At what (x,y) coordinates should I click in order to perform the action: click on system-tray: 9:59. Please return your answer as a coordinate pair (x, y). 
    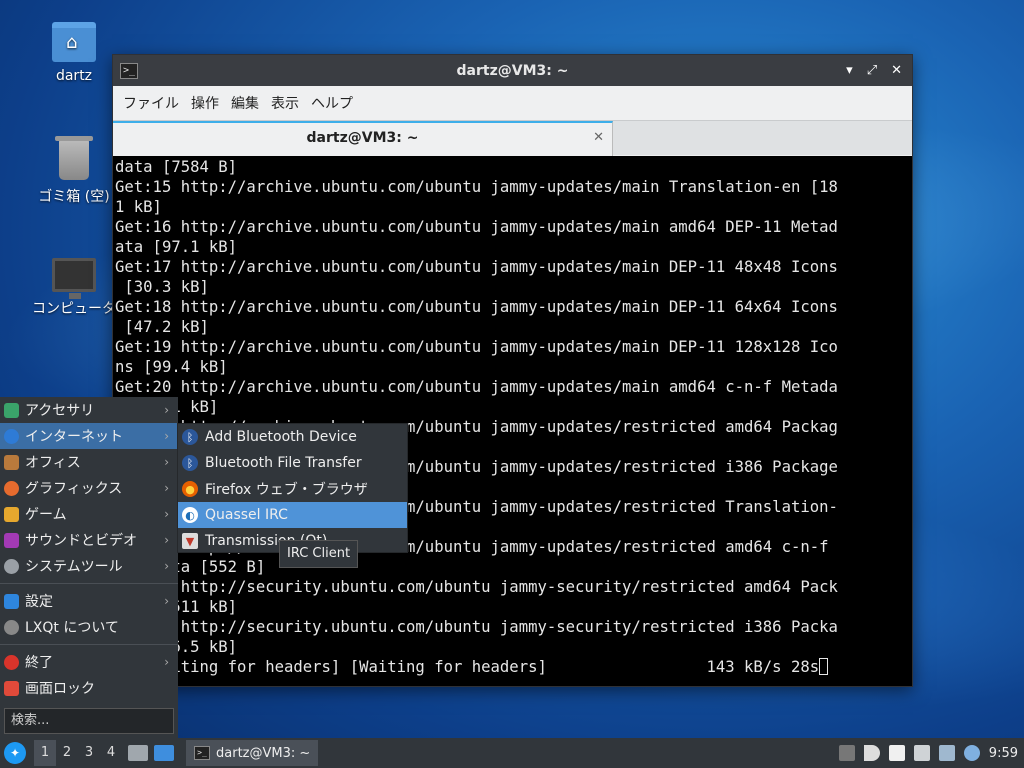
    Looking at the image, I should click on (928, 753).